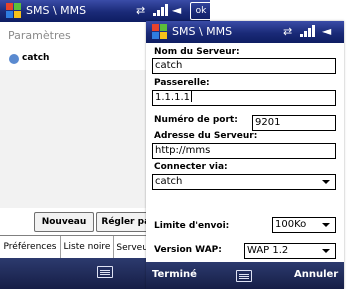 Image resolution: width=351 pixels, height=289 pixels. What do you see at coordinates (245, 32) in the screenshot?
I see `front-title-bar: SMS \ MMS ⇄ ◄` at bounding box center [245, 32].